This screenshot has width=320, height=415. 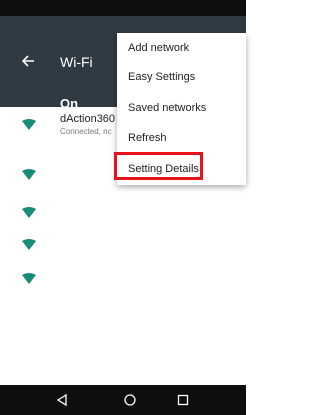 What do you see at coordinates (158, 166) in the screenshot?
I see `highlight-box` at bounding box center [158, 166].